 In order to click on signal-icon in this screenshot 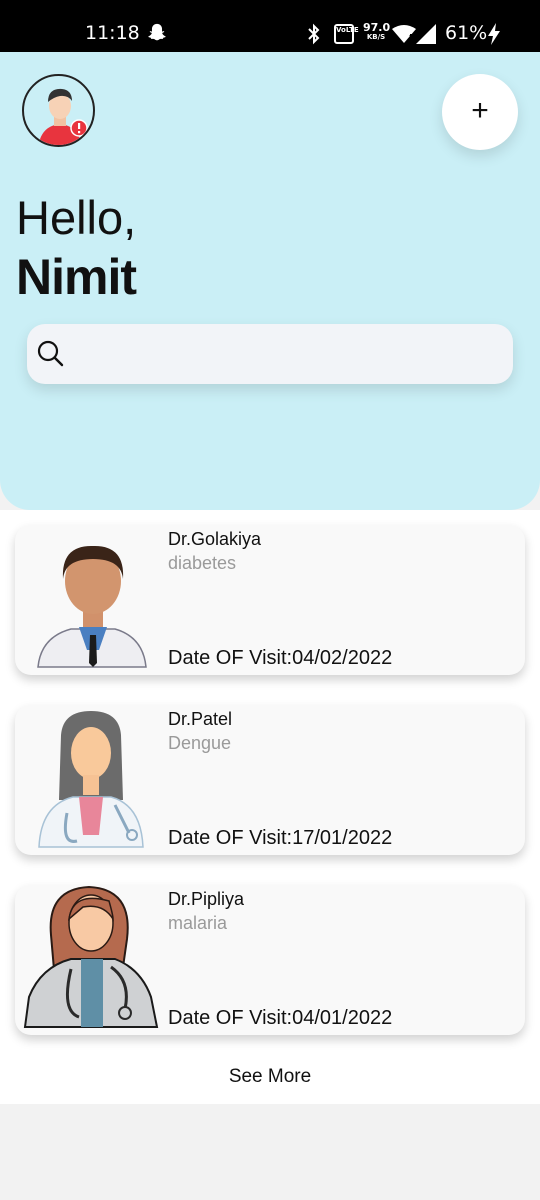, I will do `click(426, 34)`.